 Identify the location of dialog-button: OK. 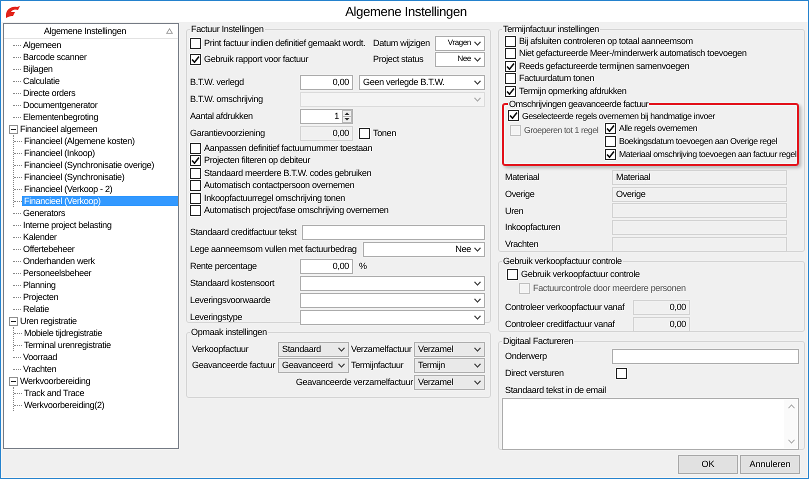
(708, 464).